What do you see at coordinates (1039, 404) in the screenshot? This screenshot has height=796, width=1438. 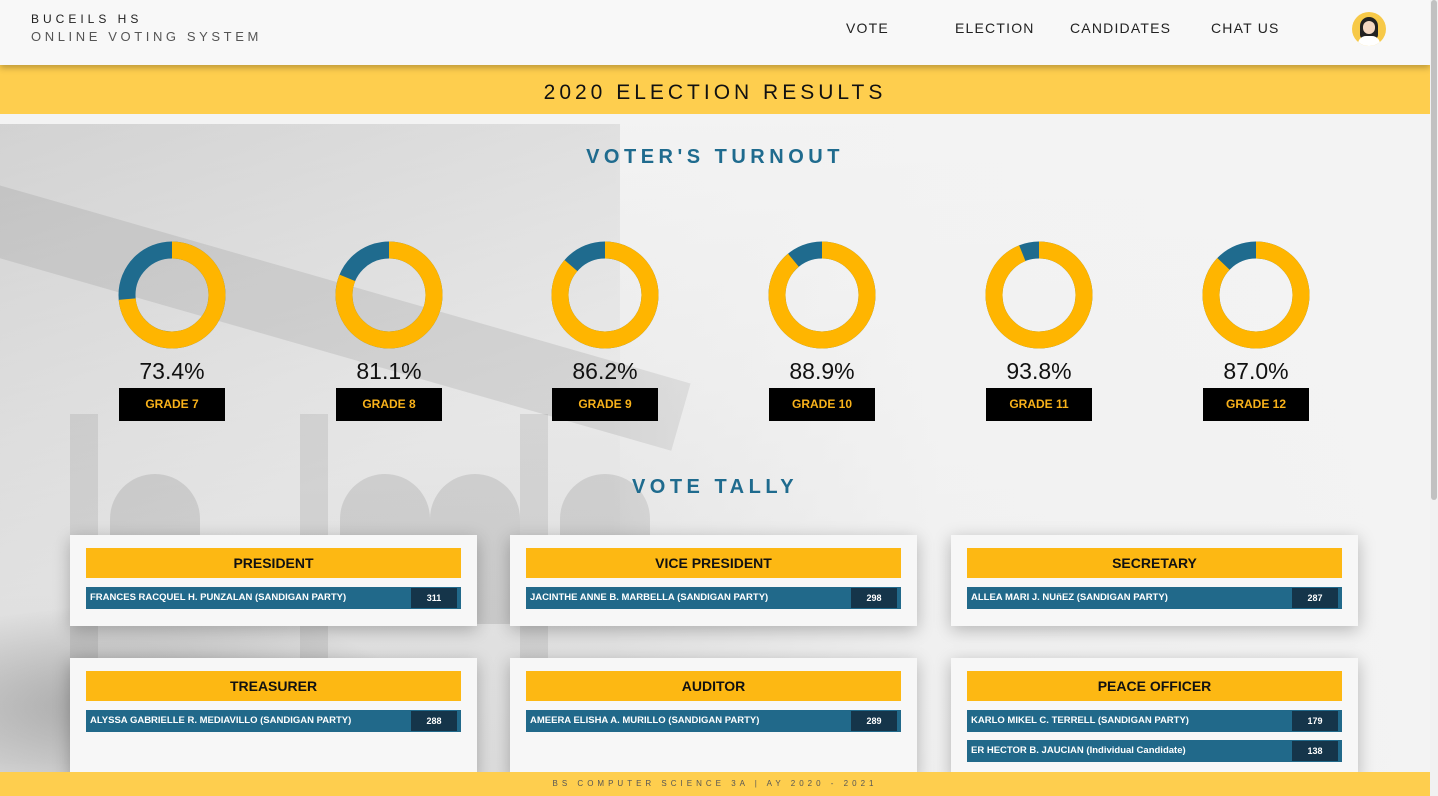 I see `grade-label: GRADE 11` at bounding box center [1039, 404].